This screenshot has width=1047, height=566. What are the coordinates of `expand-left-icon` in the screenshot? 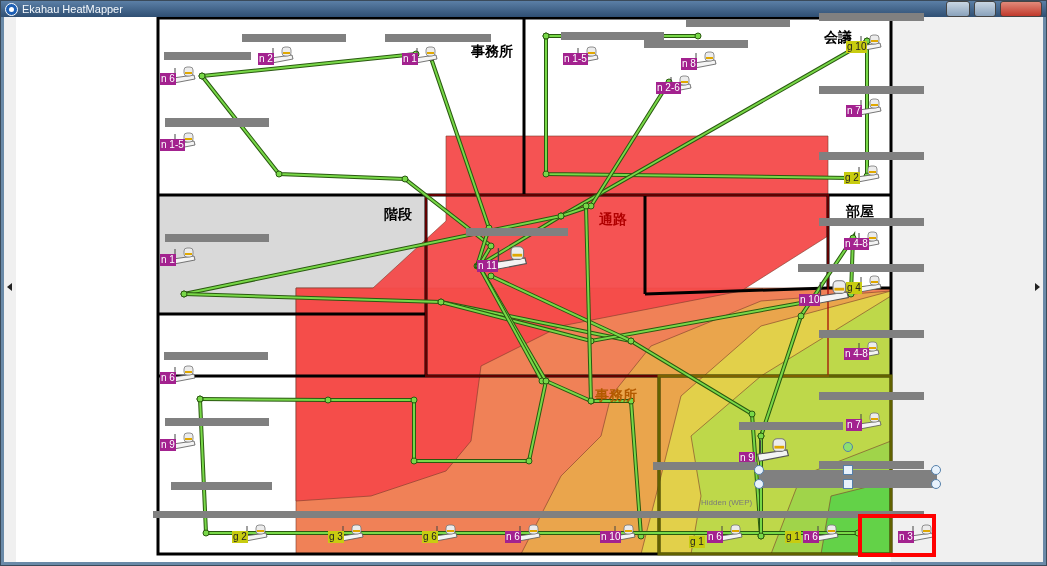 It's located at (9, 287).